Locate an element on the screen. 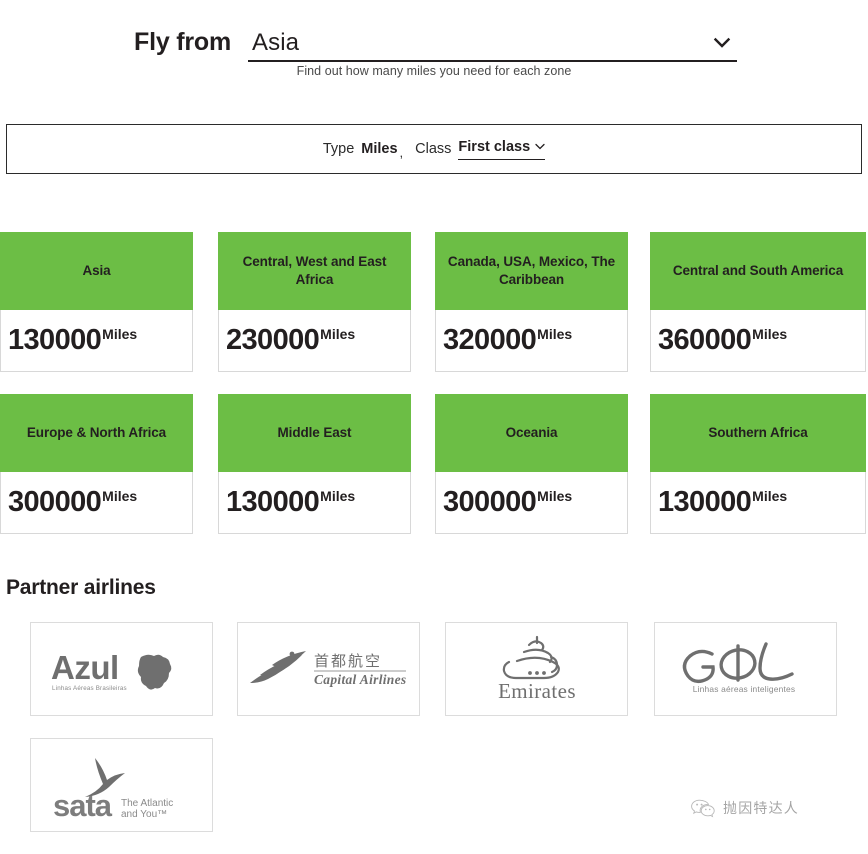  watermark: 抛因特达人 is located at coordinates (744, 808).